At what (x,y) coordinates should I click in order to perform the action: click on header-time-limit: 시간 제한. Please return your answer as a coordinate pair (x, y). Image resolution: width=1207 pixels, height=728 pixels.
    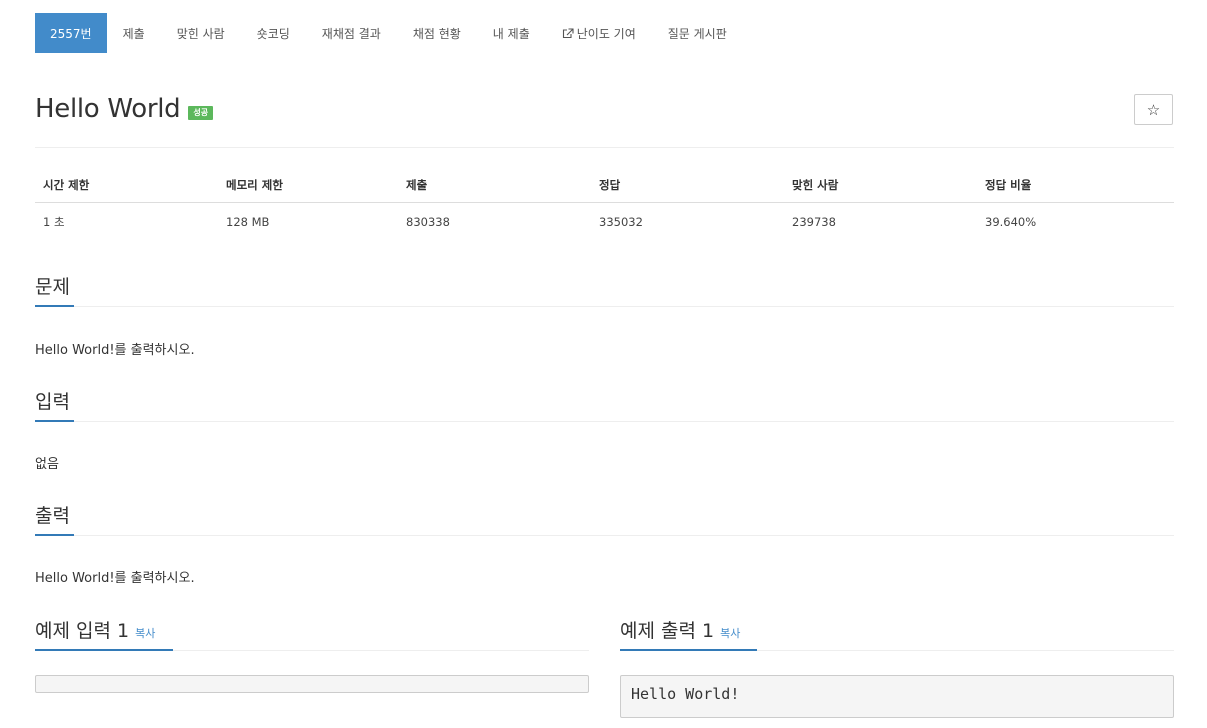
    Looking at the image, I should click on (126, 186).